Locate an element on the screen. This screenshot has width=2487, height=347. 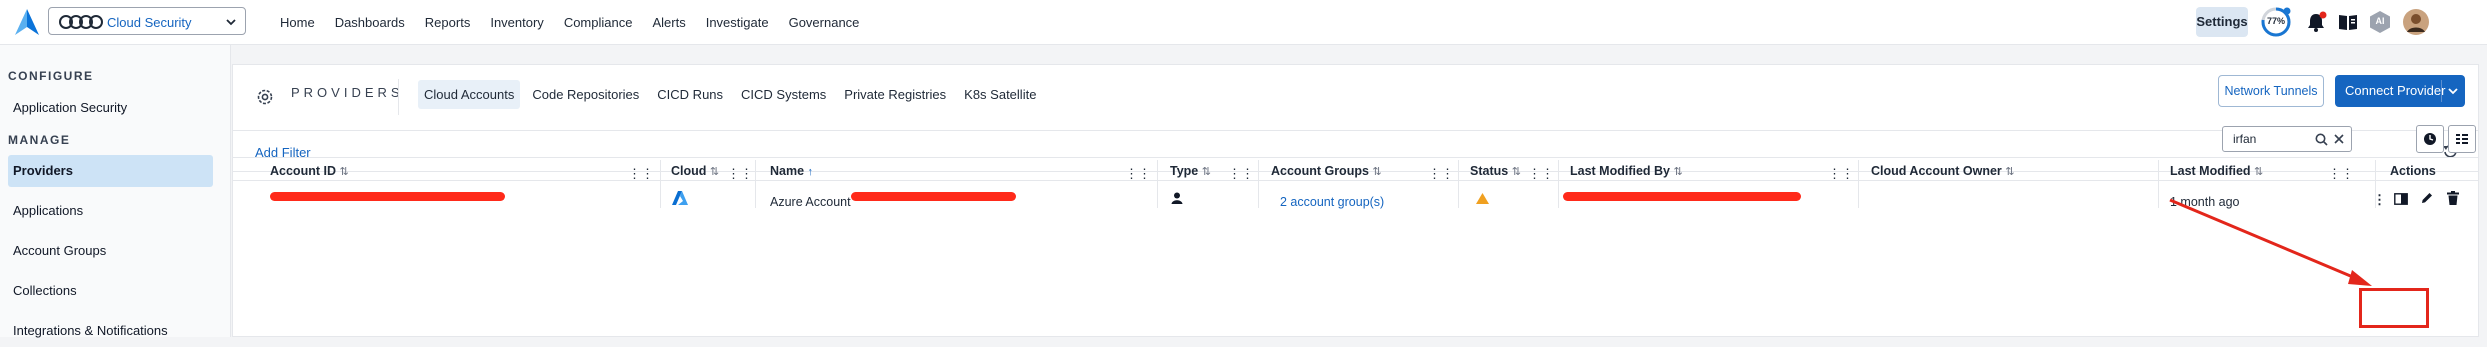
network-tunnels-button: Network Tunnels is located at coordinates (2271, 91).